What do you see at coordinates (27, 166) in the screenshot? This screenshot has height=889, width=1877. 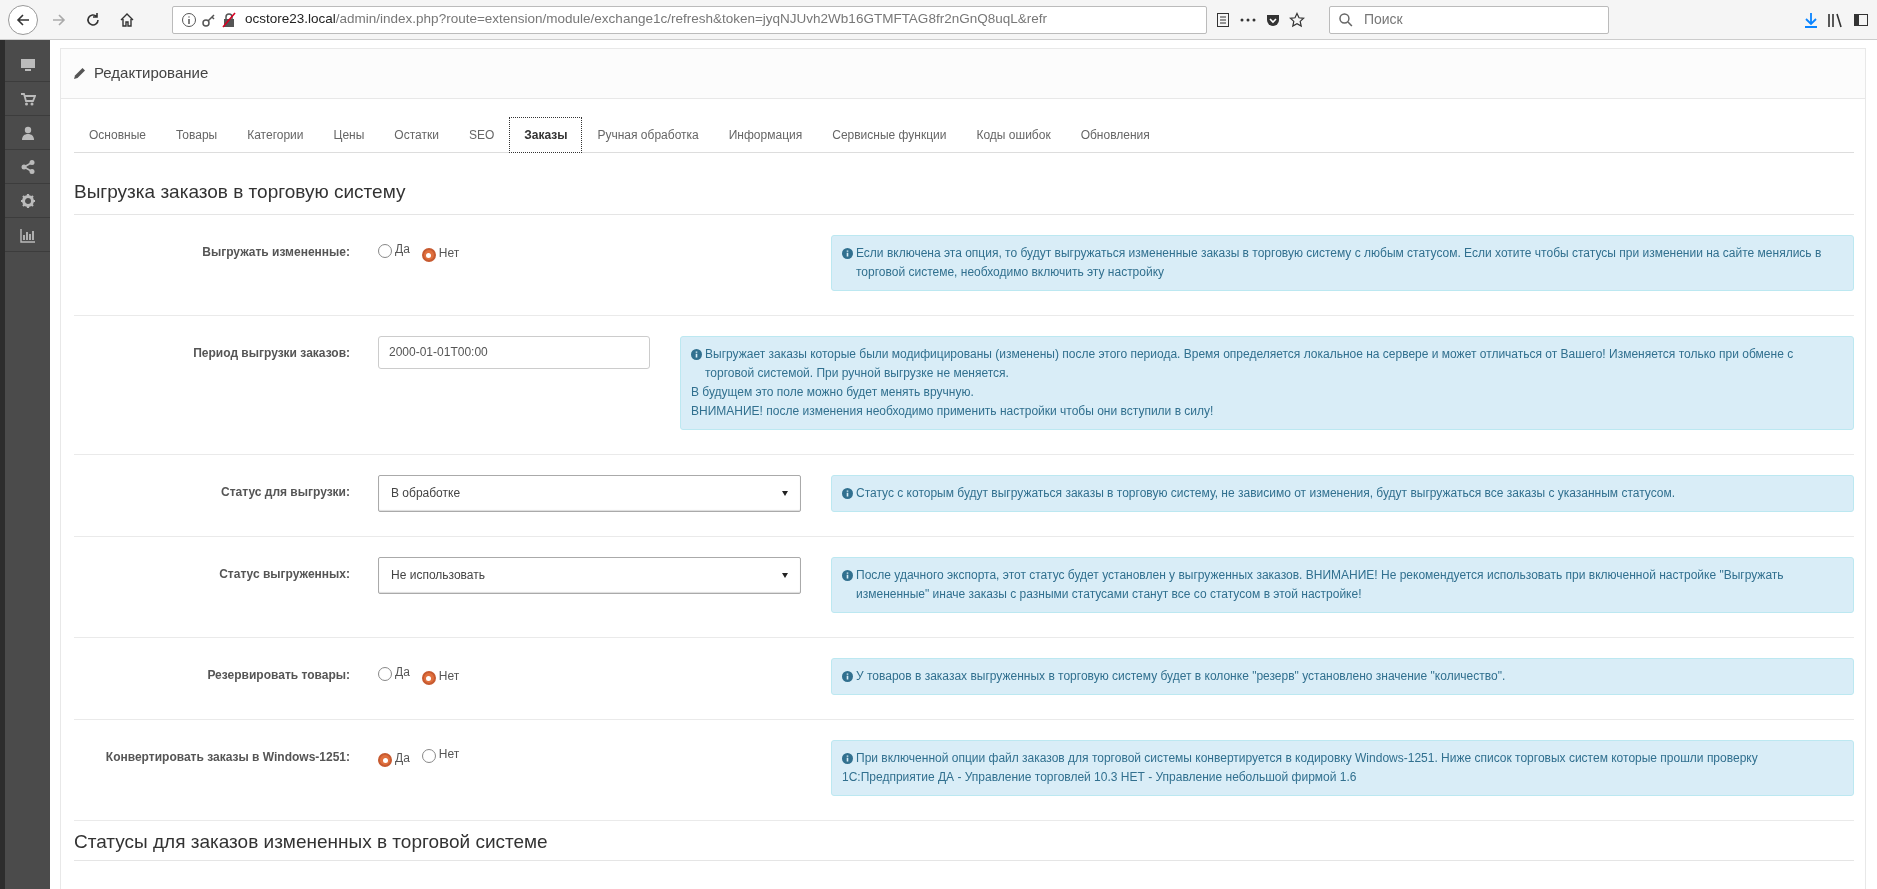 I see `share-icon` at bounding box center [27, 166].